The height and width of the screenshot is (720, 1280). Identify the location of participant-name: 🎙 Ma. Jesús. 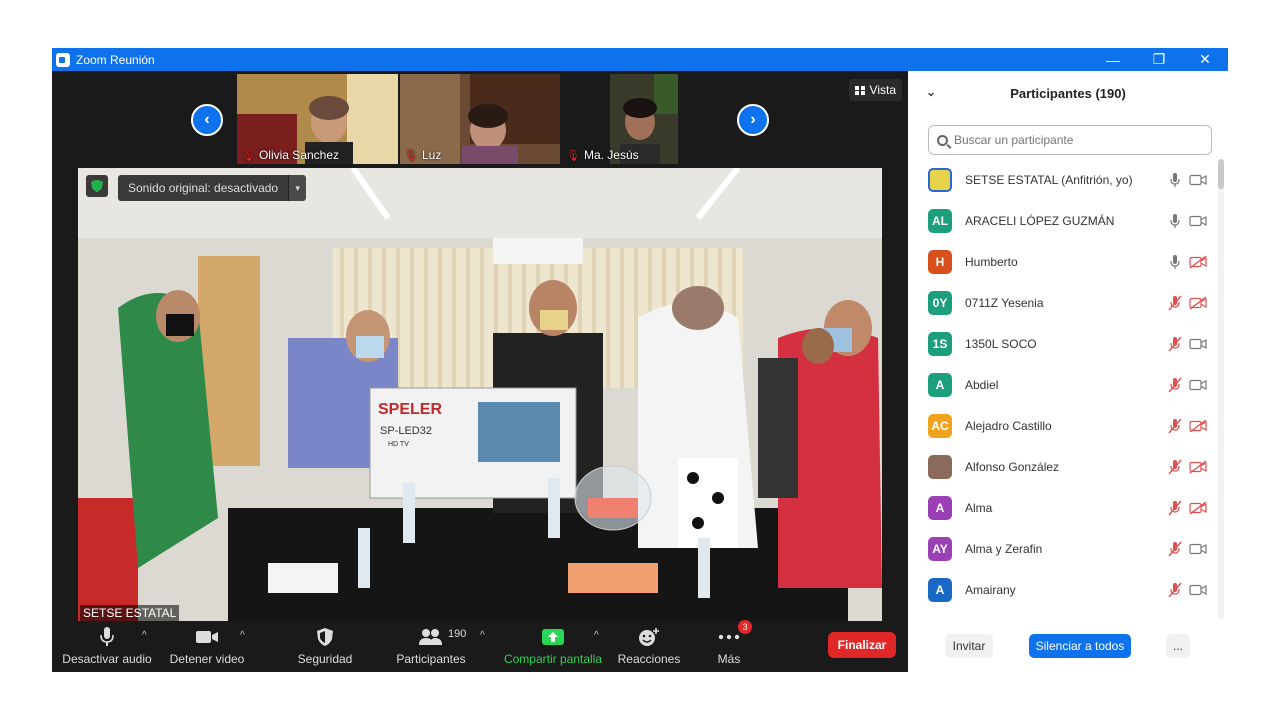
(602, 155).